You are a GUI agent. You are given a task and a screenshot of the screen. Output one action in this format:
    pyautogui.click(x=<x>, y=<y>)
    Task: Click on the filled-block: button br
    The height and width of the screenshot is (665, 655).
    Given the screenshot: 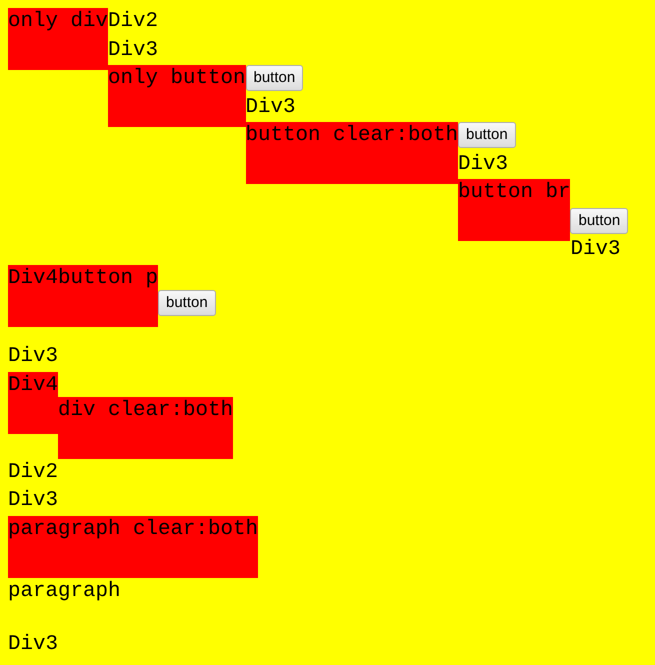 What is the action you would take?
    pyautogui.click(x=514, y=210)
    